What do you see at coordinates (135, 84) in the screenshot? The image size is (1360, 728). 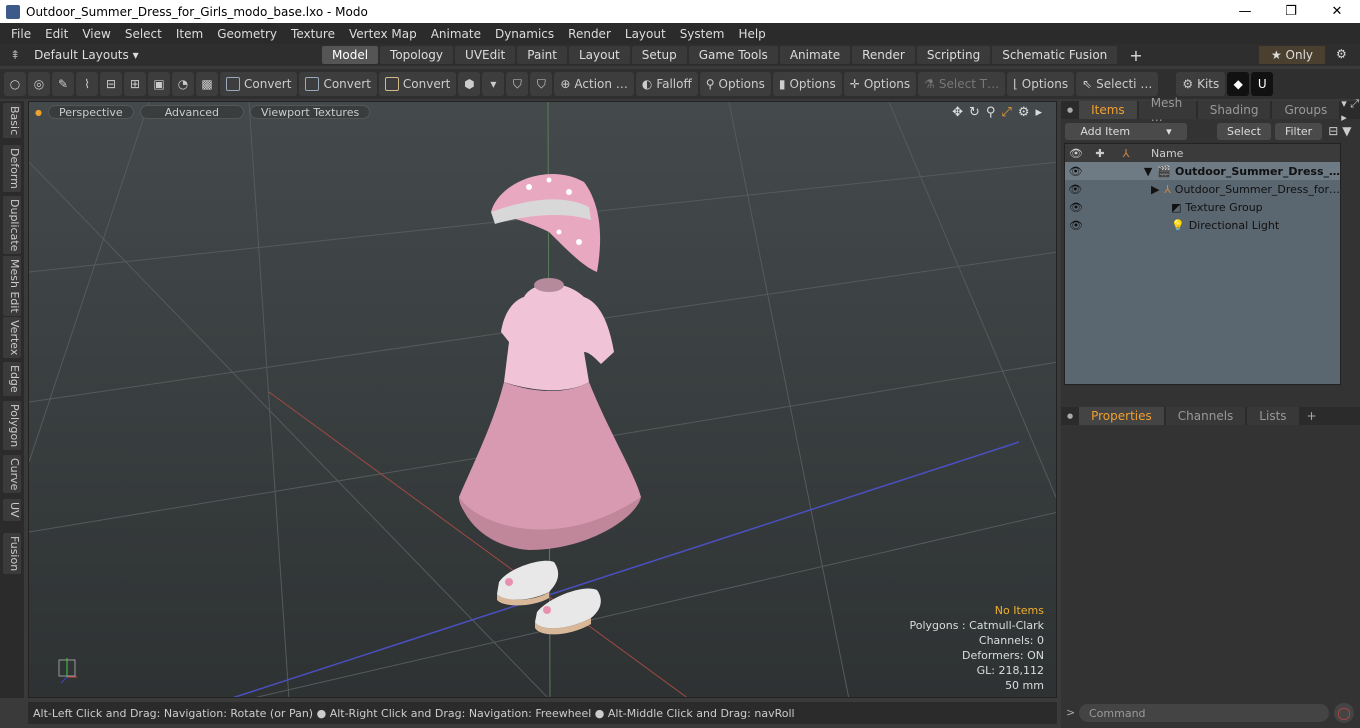 I see `polygon-mode-icon: ⊞` at bounding box center [135, 84].